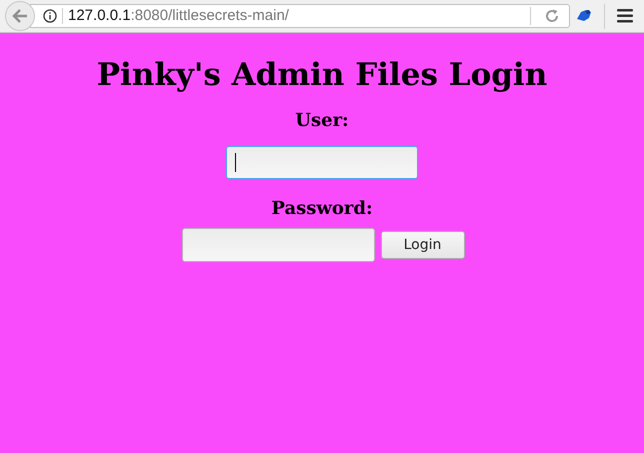 The width and height of the screenshot is (644, 453). Describe the element at coordinates (584, 15) in the screenshot. I see `extension-icon` at that location.